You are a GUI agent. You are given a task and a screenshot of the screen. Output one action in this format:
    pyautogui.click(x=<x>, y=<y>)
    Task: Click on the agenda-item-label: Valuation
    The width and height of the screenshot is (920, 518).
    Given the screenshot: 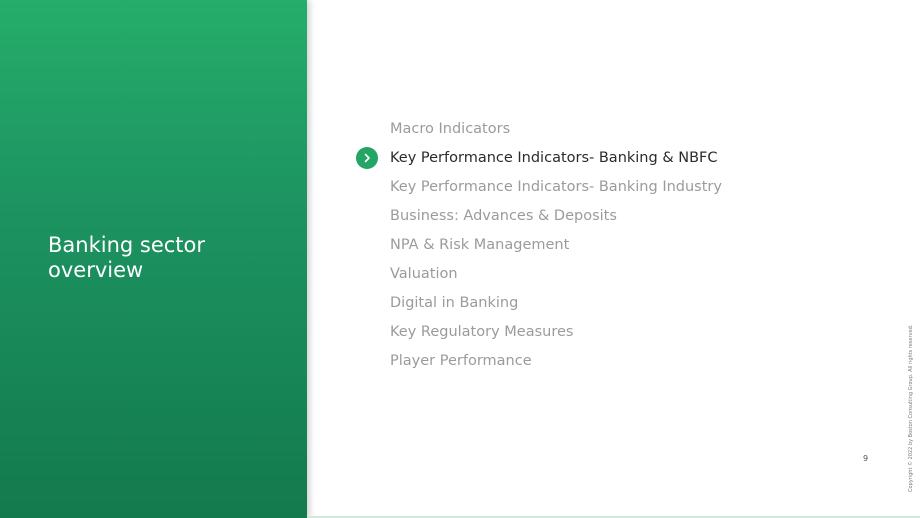 What is the action you would take?
    pyautogui.click(x=424, y=274)
    